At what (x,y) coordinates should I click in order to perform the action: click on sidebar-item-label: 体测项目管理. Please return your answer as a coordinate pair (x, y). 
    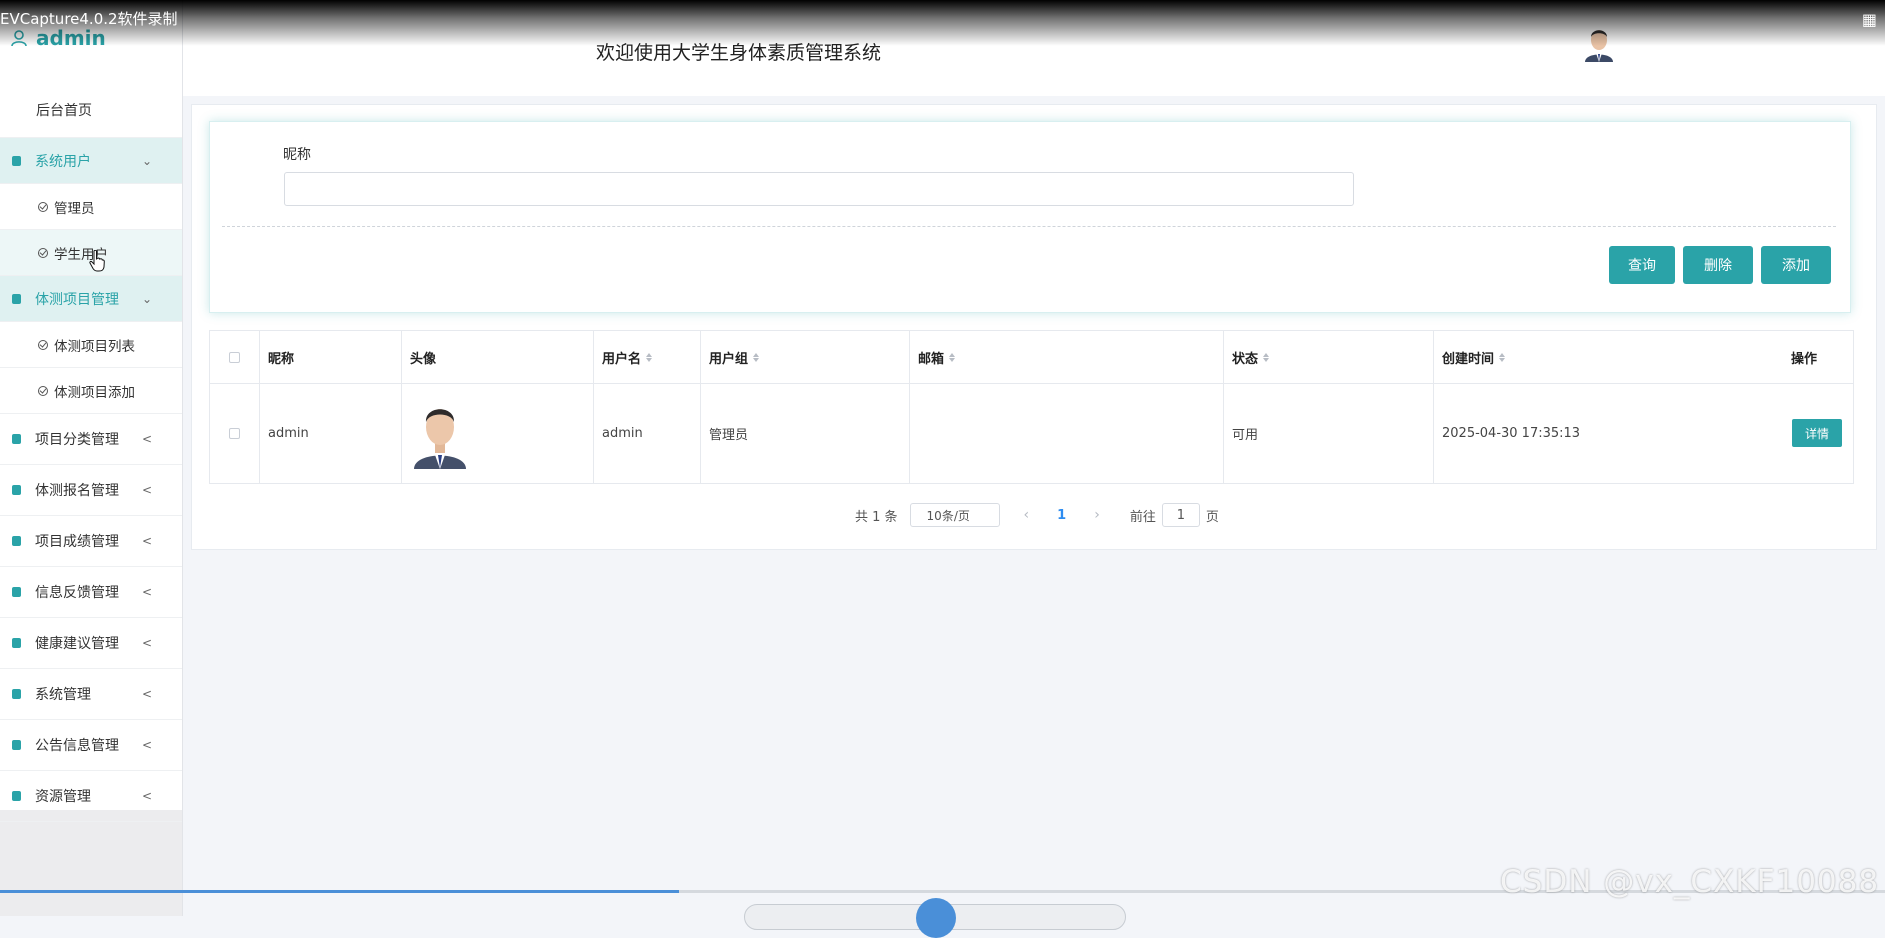
    Looking at the image, I should click on (77, 299).